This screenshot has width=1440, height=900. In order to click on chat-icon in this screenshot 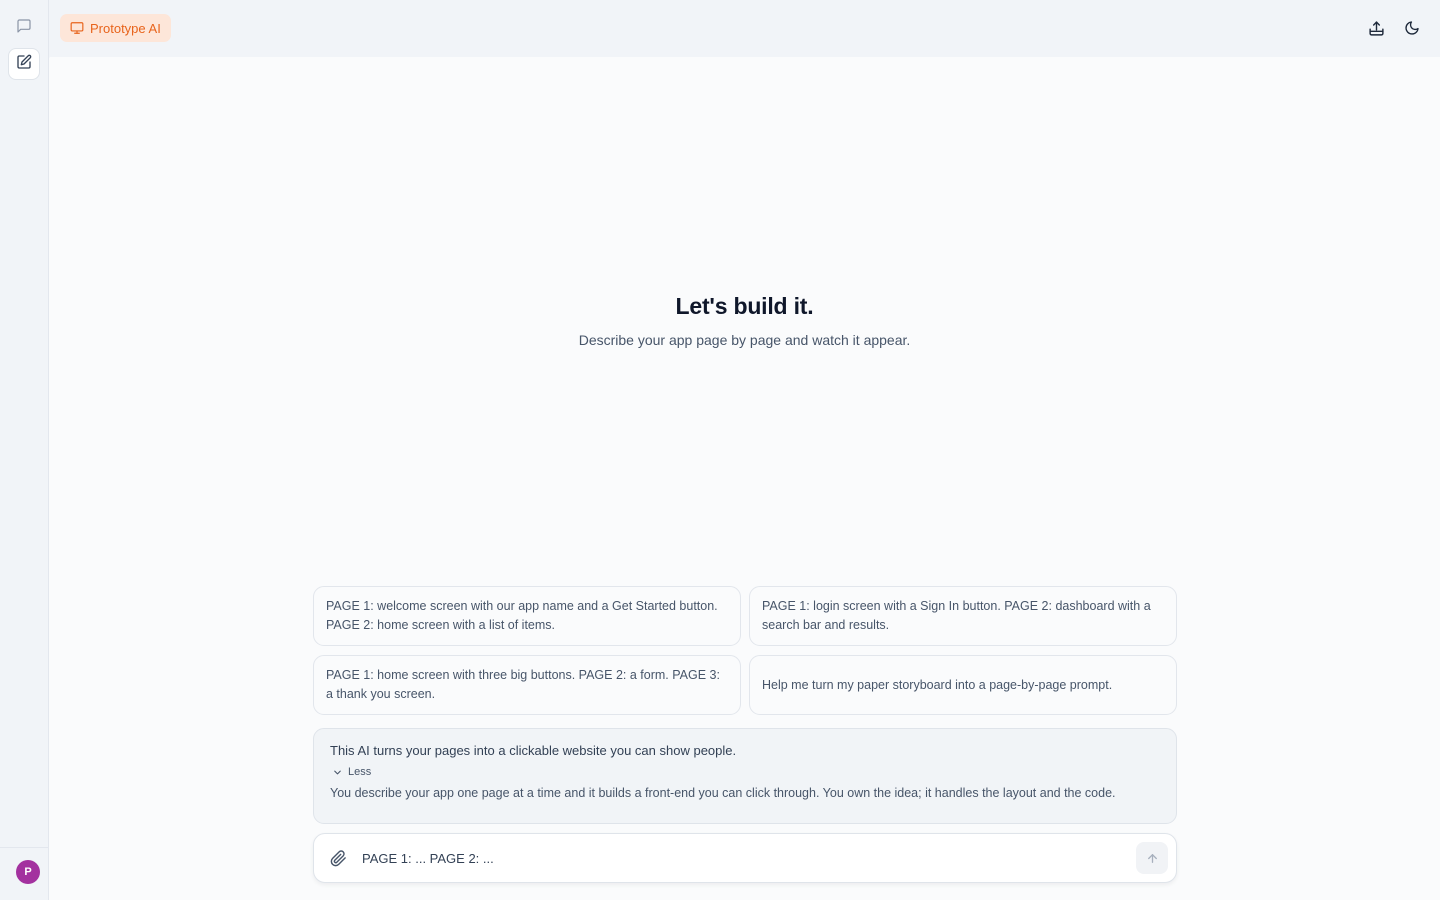, I will do `click(24, 28)`.